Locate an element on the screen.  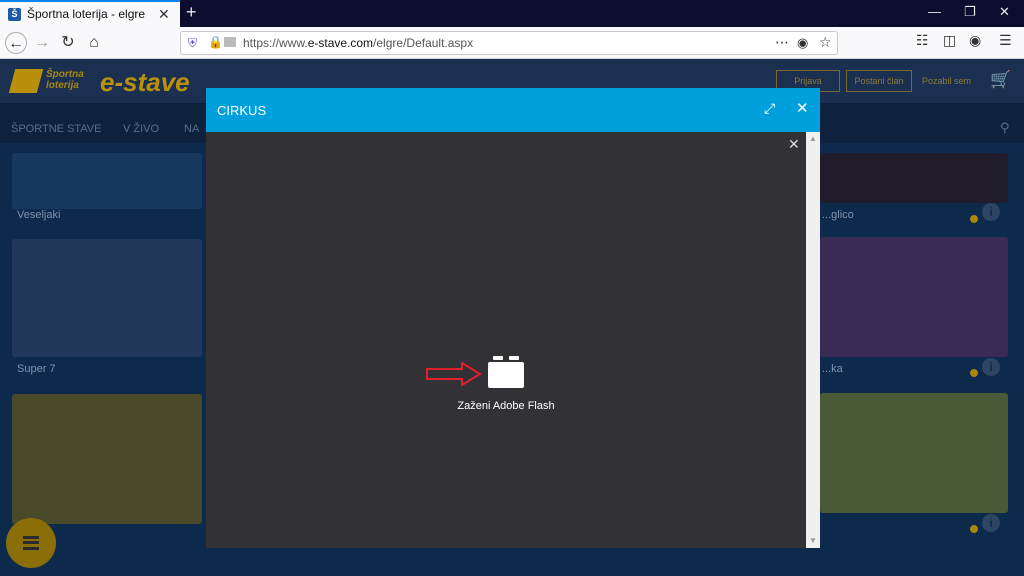
modal-title: CIRKUS is located at coordinates (242, 110).